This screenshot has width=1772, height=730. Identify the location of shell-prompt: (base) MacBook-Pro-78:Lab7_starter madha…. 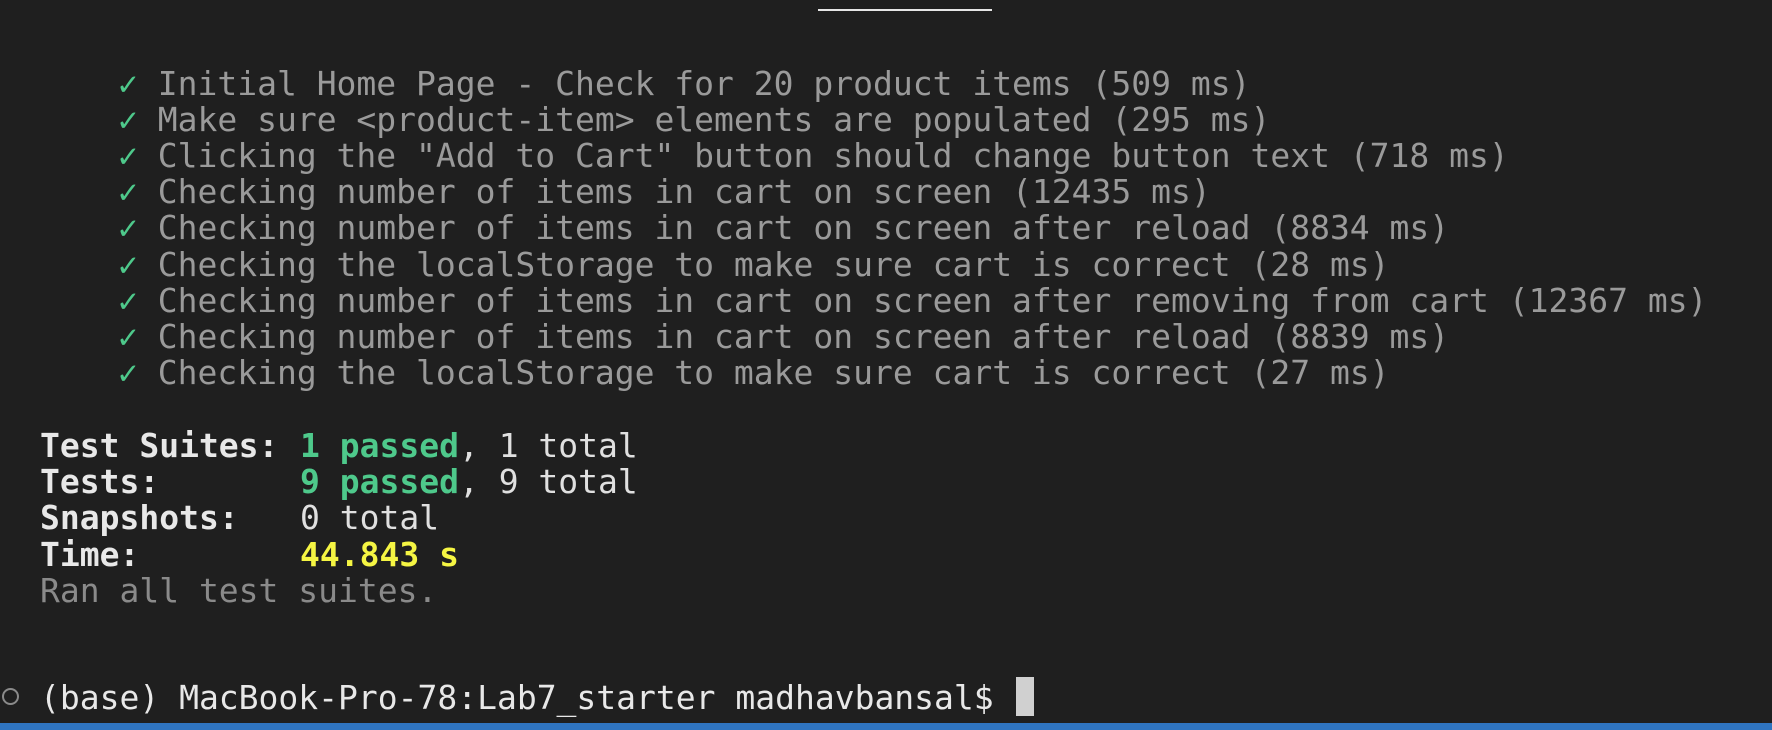
(537, 697).